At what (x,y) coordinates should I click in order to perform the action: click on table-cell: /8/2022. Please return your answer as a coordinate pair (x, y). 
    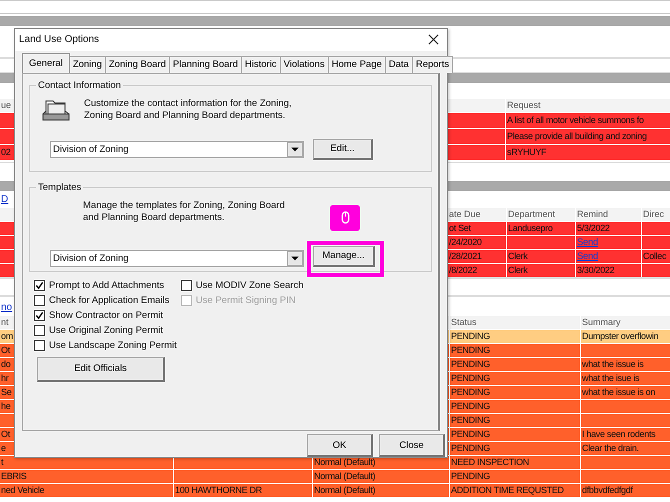
    Looking at the image, I should click on (477, 270).